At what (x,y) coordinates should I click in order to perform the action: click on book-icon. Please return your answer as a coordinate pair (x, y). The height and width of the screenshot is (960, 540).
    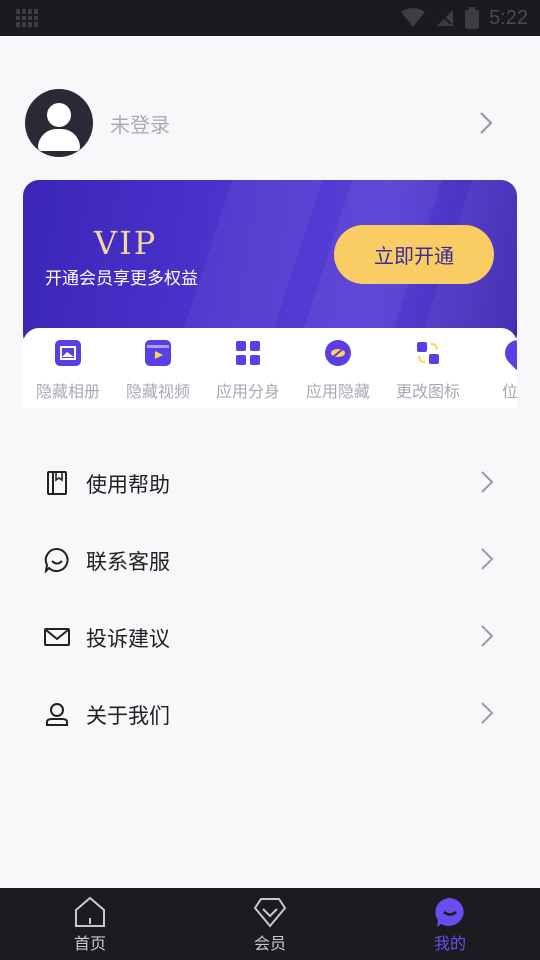
    Looking at the image, I should click on (57, 483).